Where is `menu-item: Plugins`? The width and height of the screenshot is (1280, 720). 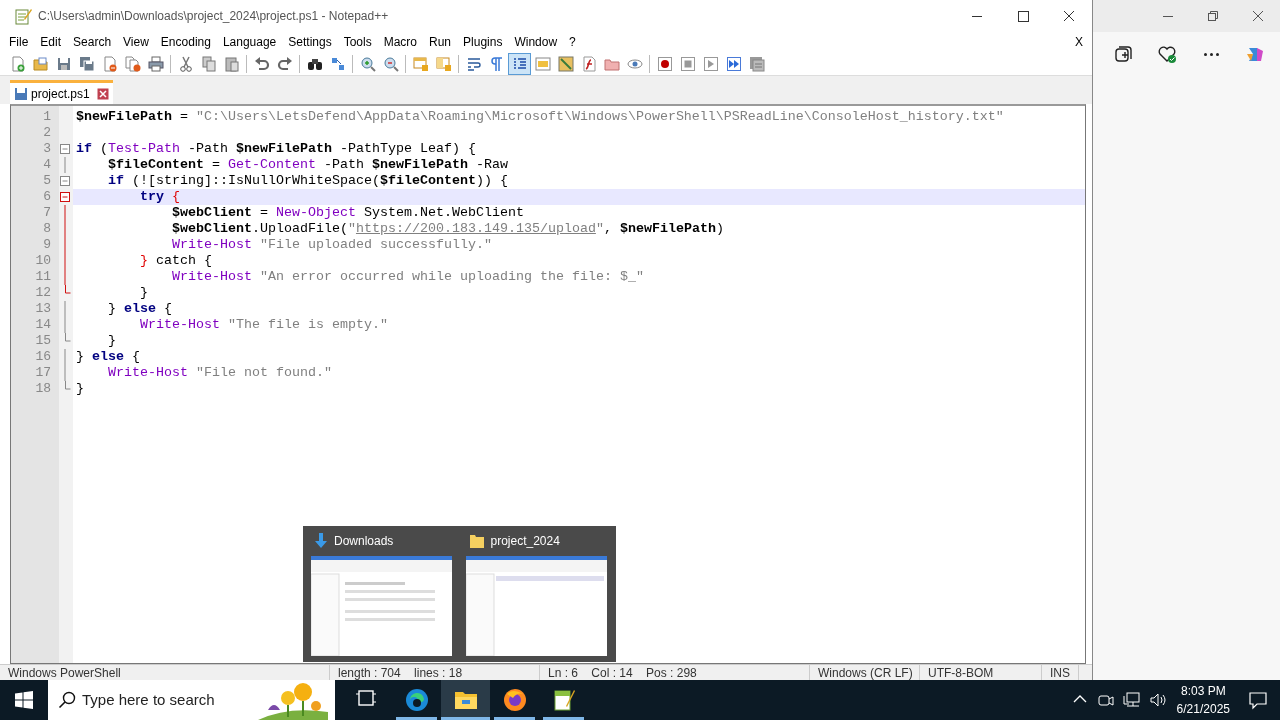 menu-item: Plugins is located at coordinates (483, 42).